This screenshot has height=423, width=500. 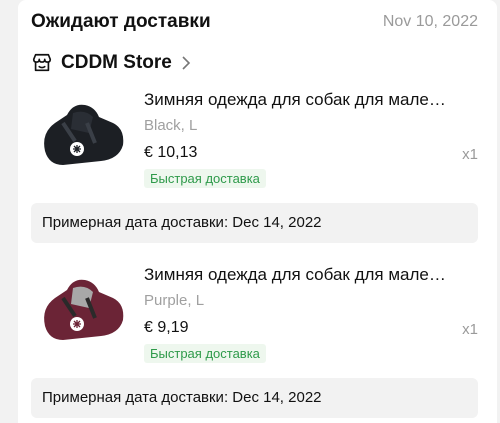 What do you see at coordinates (186, 63) in the screenshot?
I see `chevron-right-icon` at bounding box center [186, 63].